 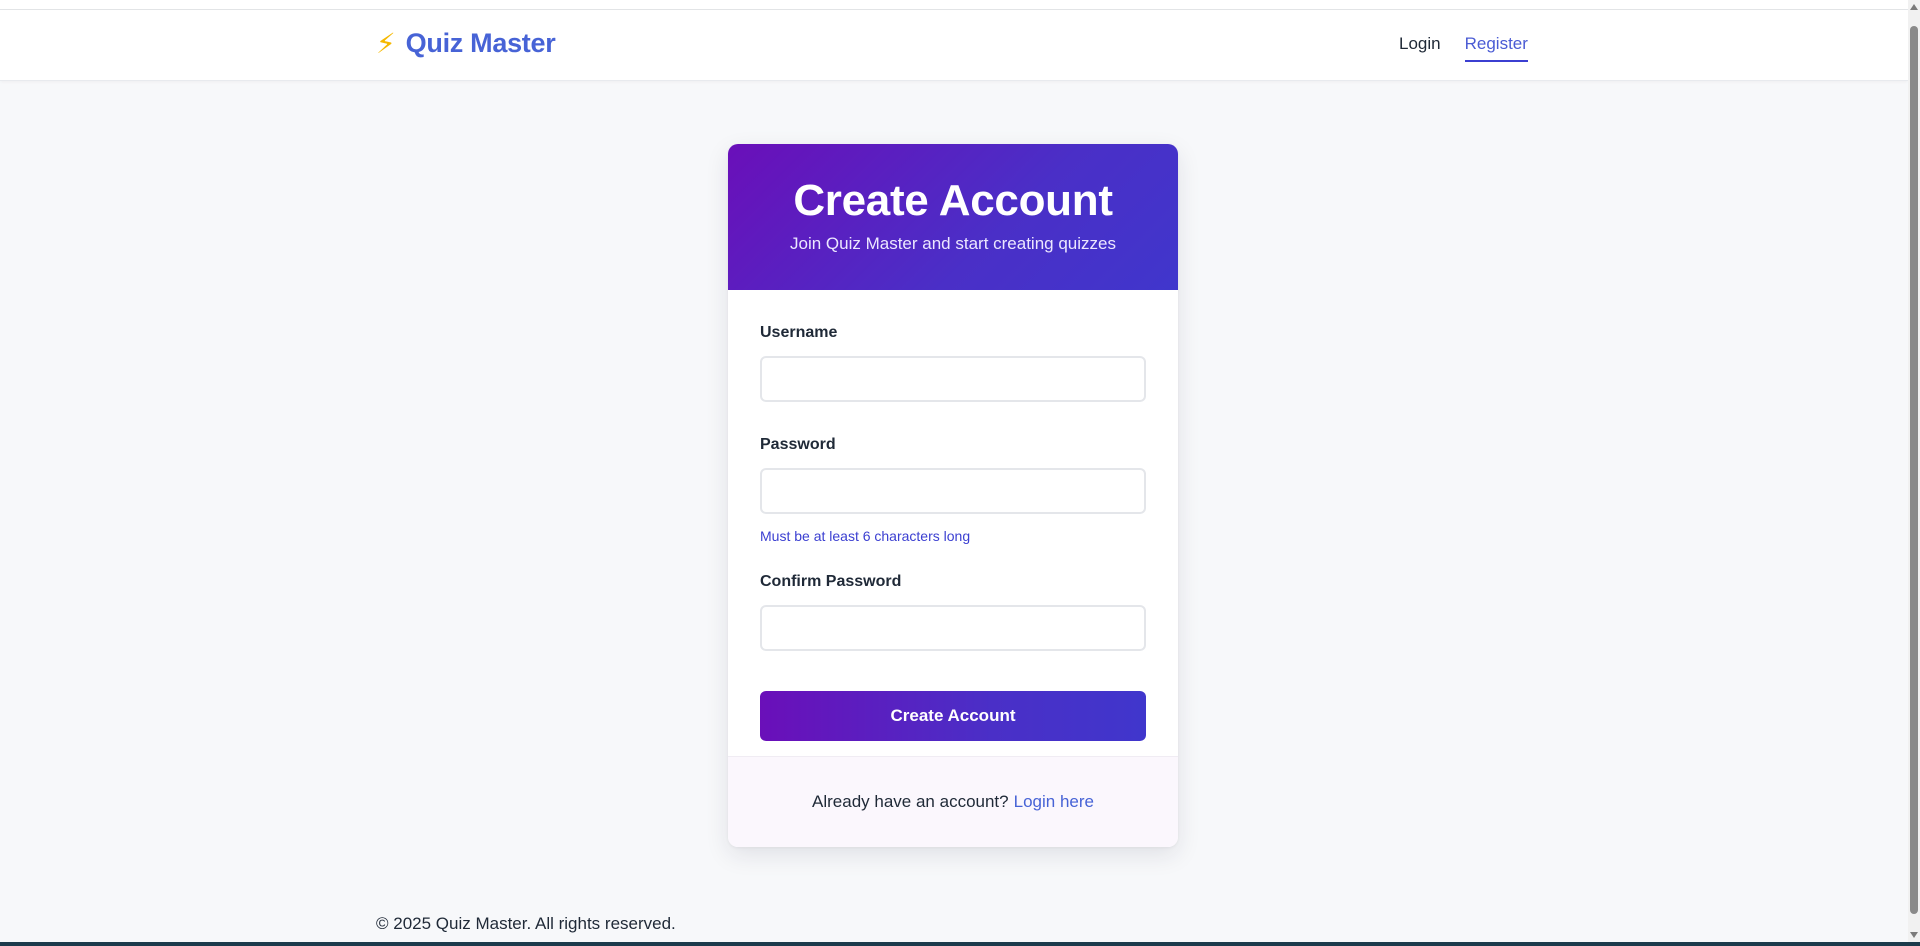 What do you see at coordinates (1914, 470) in the screenshot?
I see `scroll-thumb` at bounding box center [1914, 470].